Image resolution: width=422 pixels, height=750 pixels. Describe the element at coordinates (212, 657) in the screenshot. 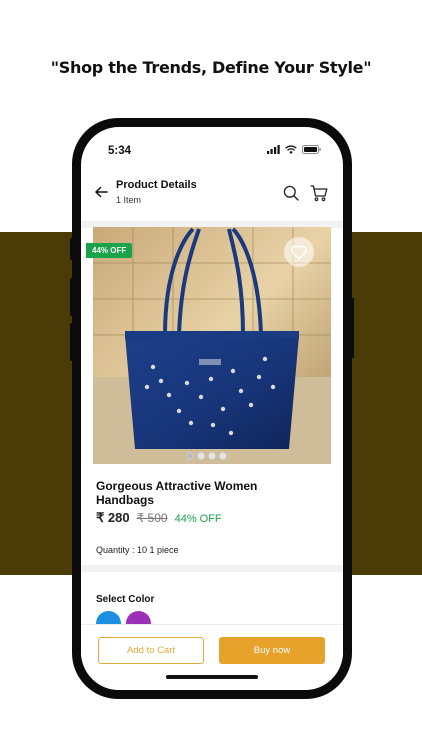

I see `bottom-action-bar: Add to Cart Buy now` at that location.